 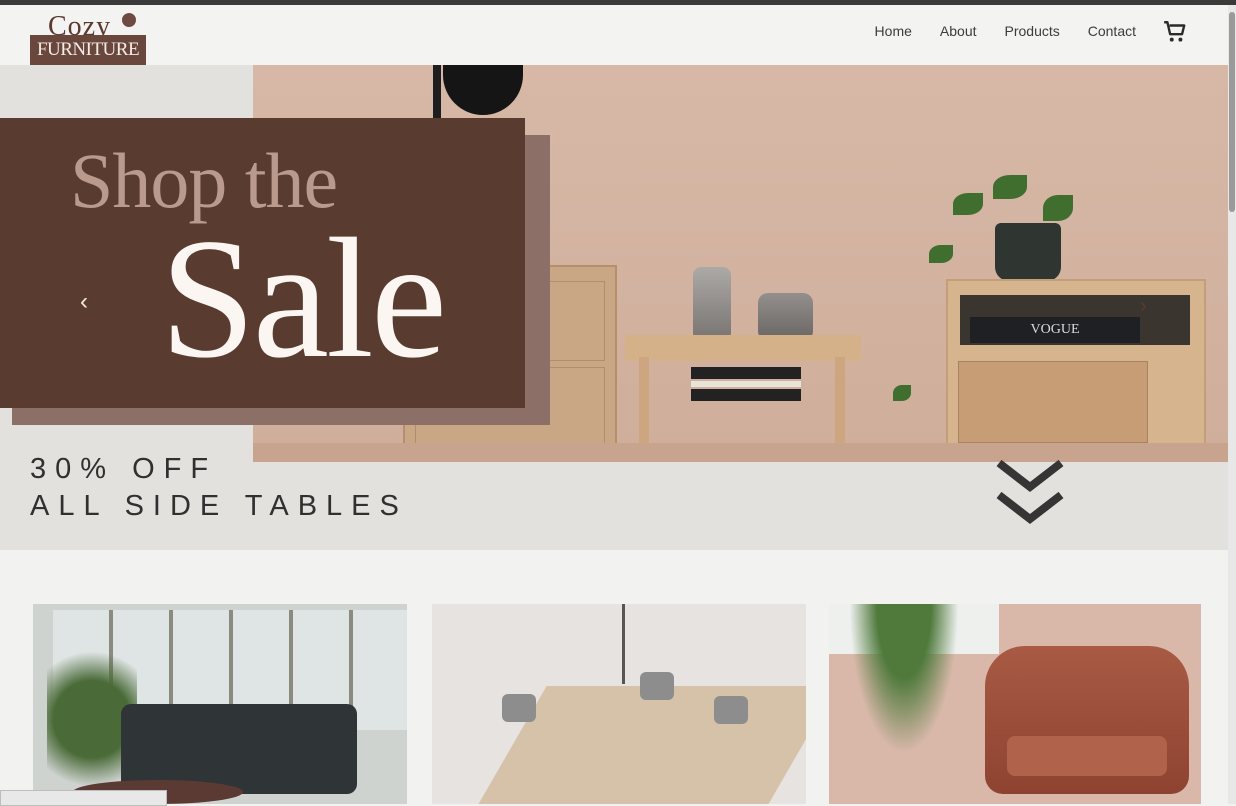 I want to click on main-nav: Home About Products Contact, so click(x=1005, y=31).